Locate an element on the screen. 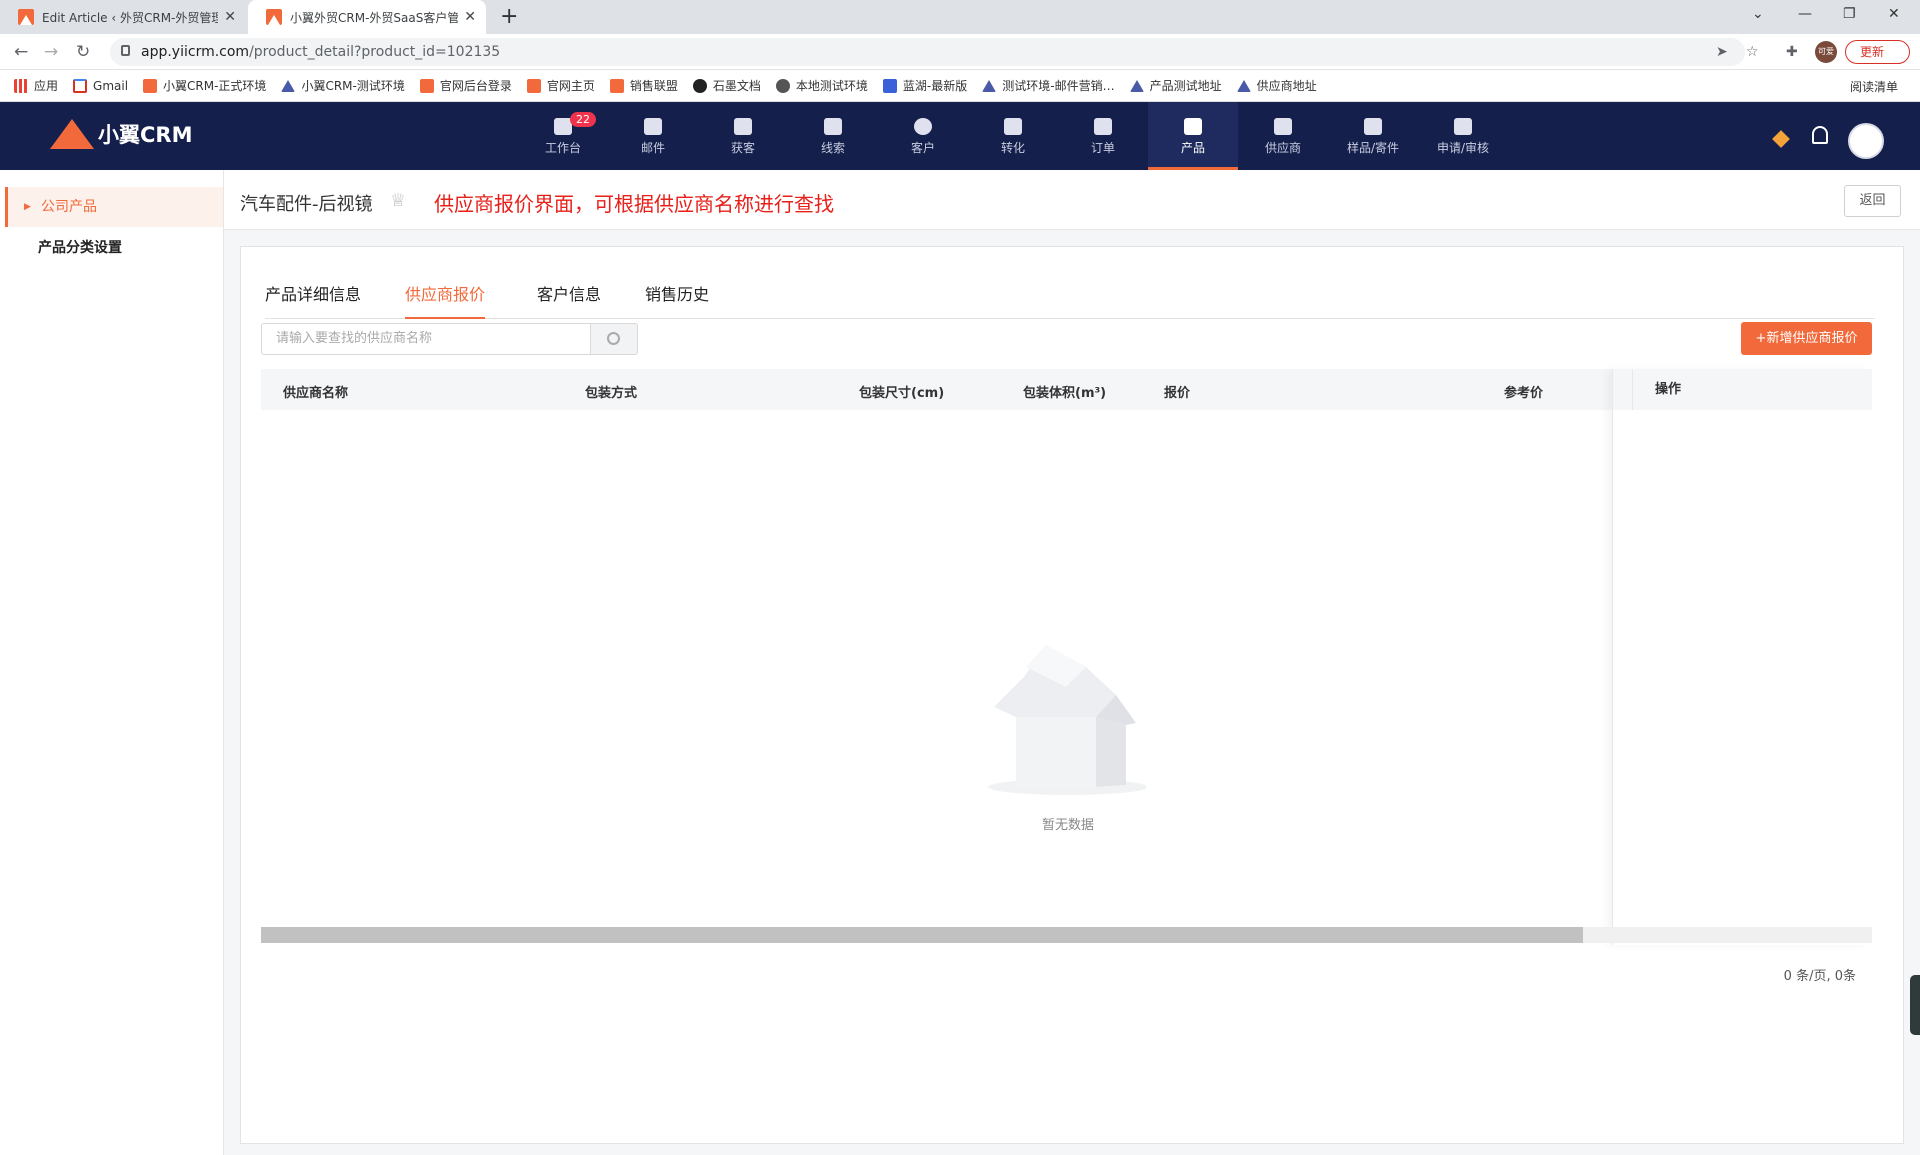 This screenshot has width=1920, height=1155. nav-mail: 邮件 is located at coordinates (653, 136).